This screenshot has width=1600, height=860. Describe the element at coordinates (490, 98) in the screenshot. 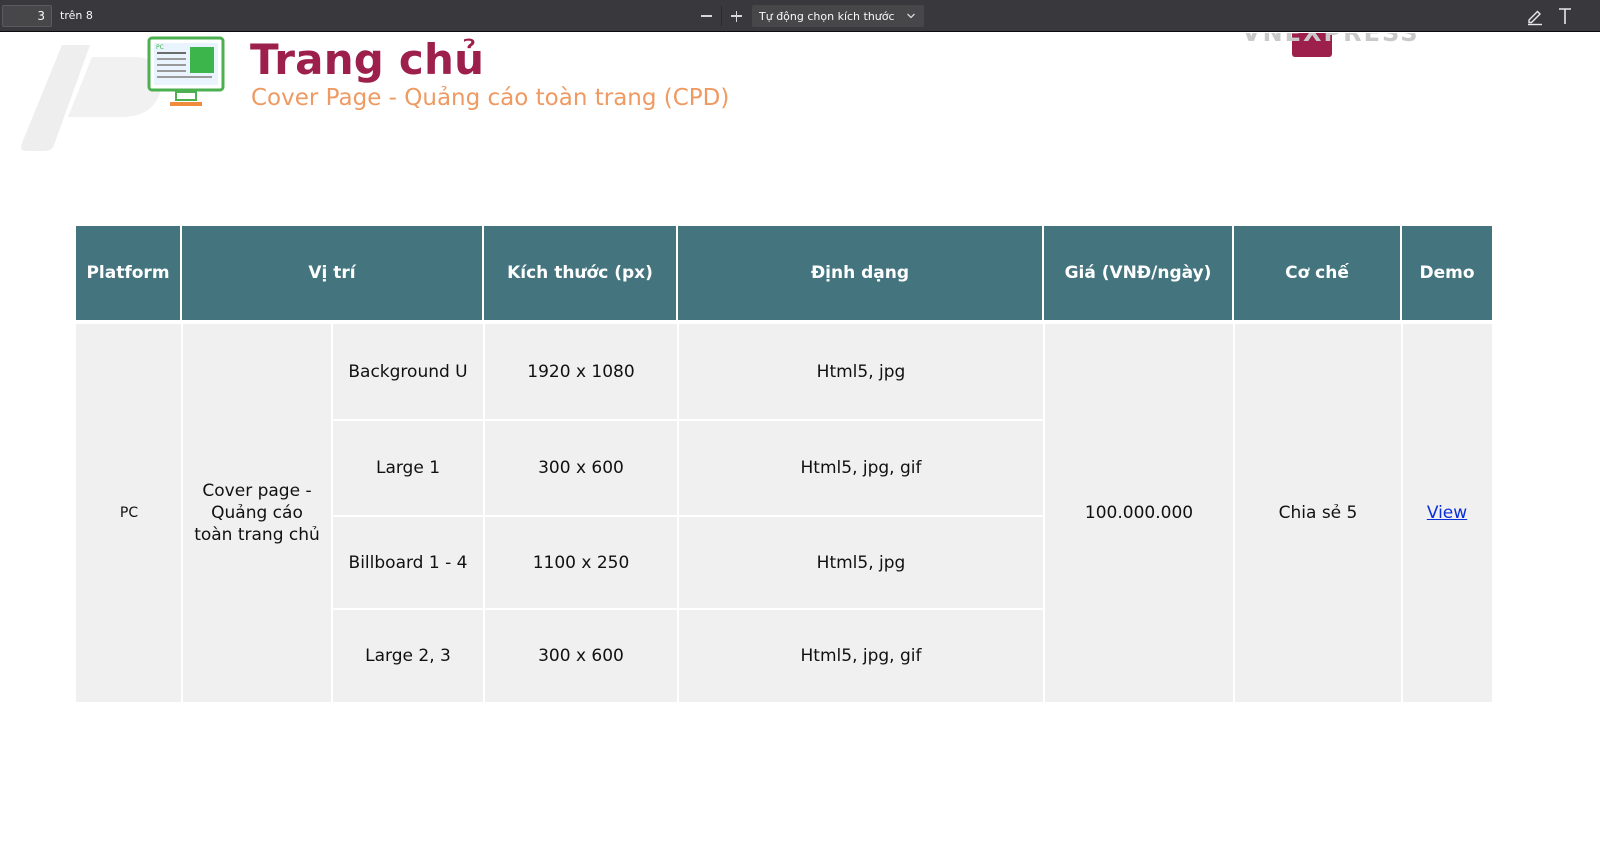

I see `page-subtitle: Cover Page - Quảng cáo toàn trang (CPD)` at that location.